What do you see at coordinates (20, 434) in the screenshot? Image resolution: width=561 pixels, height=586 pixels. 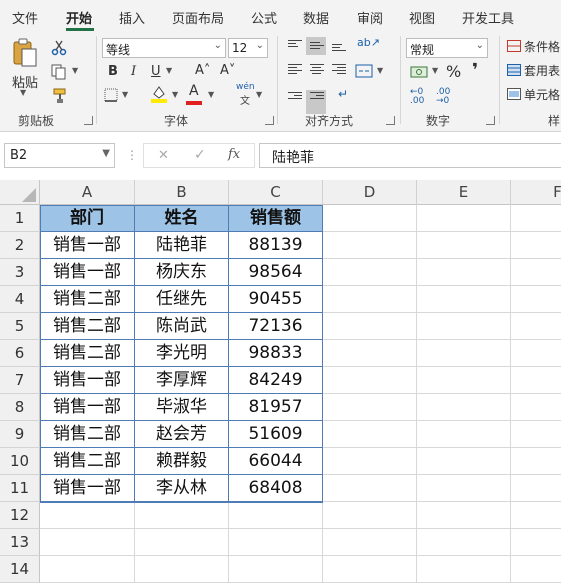 I see `row-header-9: 9` at bounding box center [20, 434].